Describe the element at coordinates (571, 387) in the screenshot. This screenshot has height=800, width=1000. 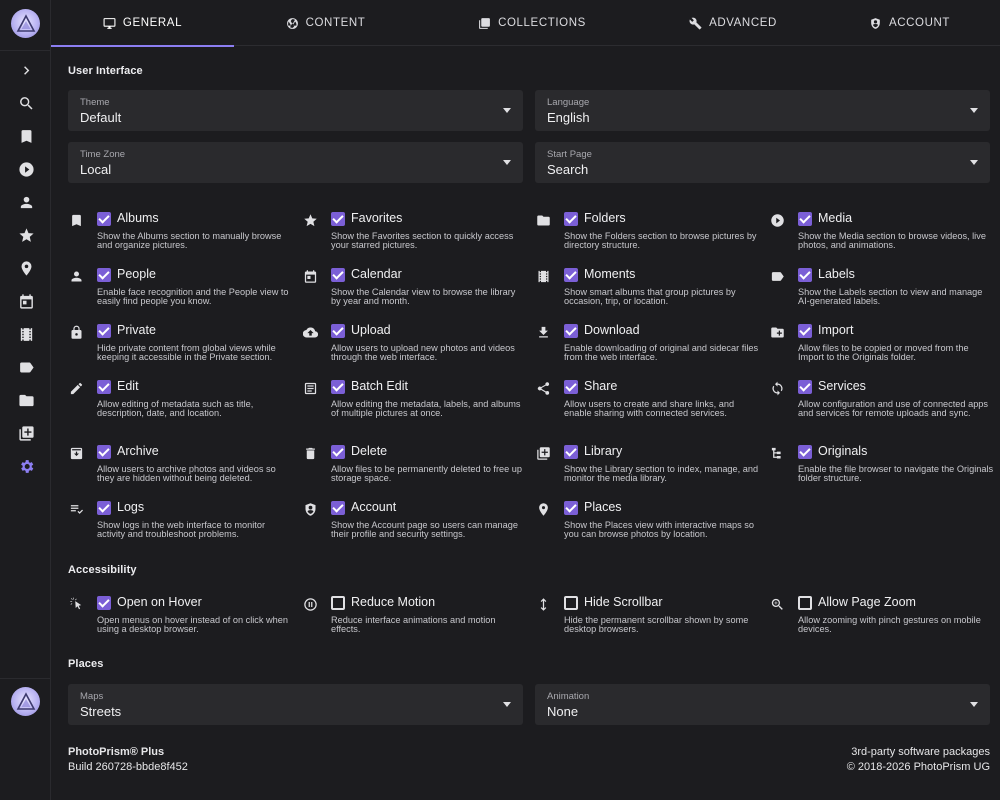
I see `share-checkbox` at that location.